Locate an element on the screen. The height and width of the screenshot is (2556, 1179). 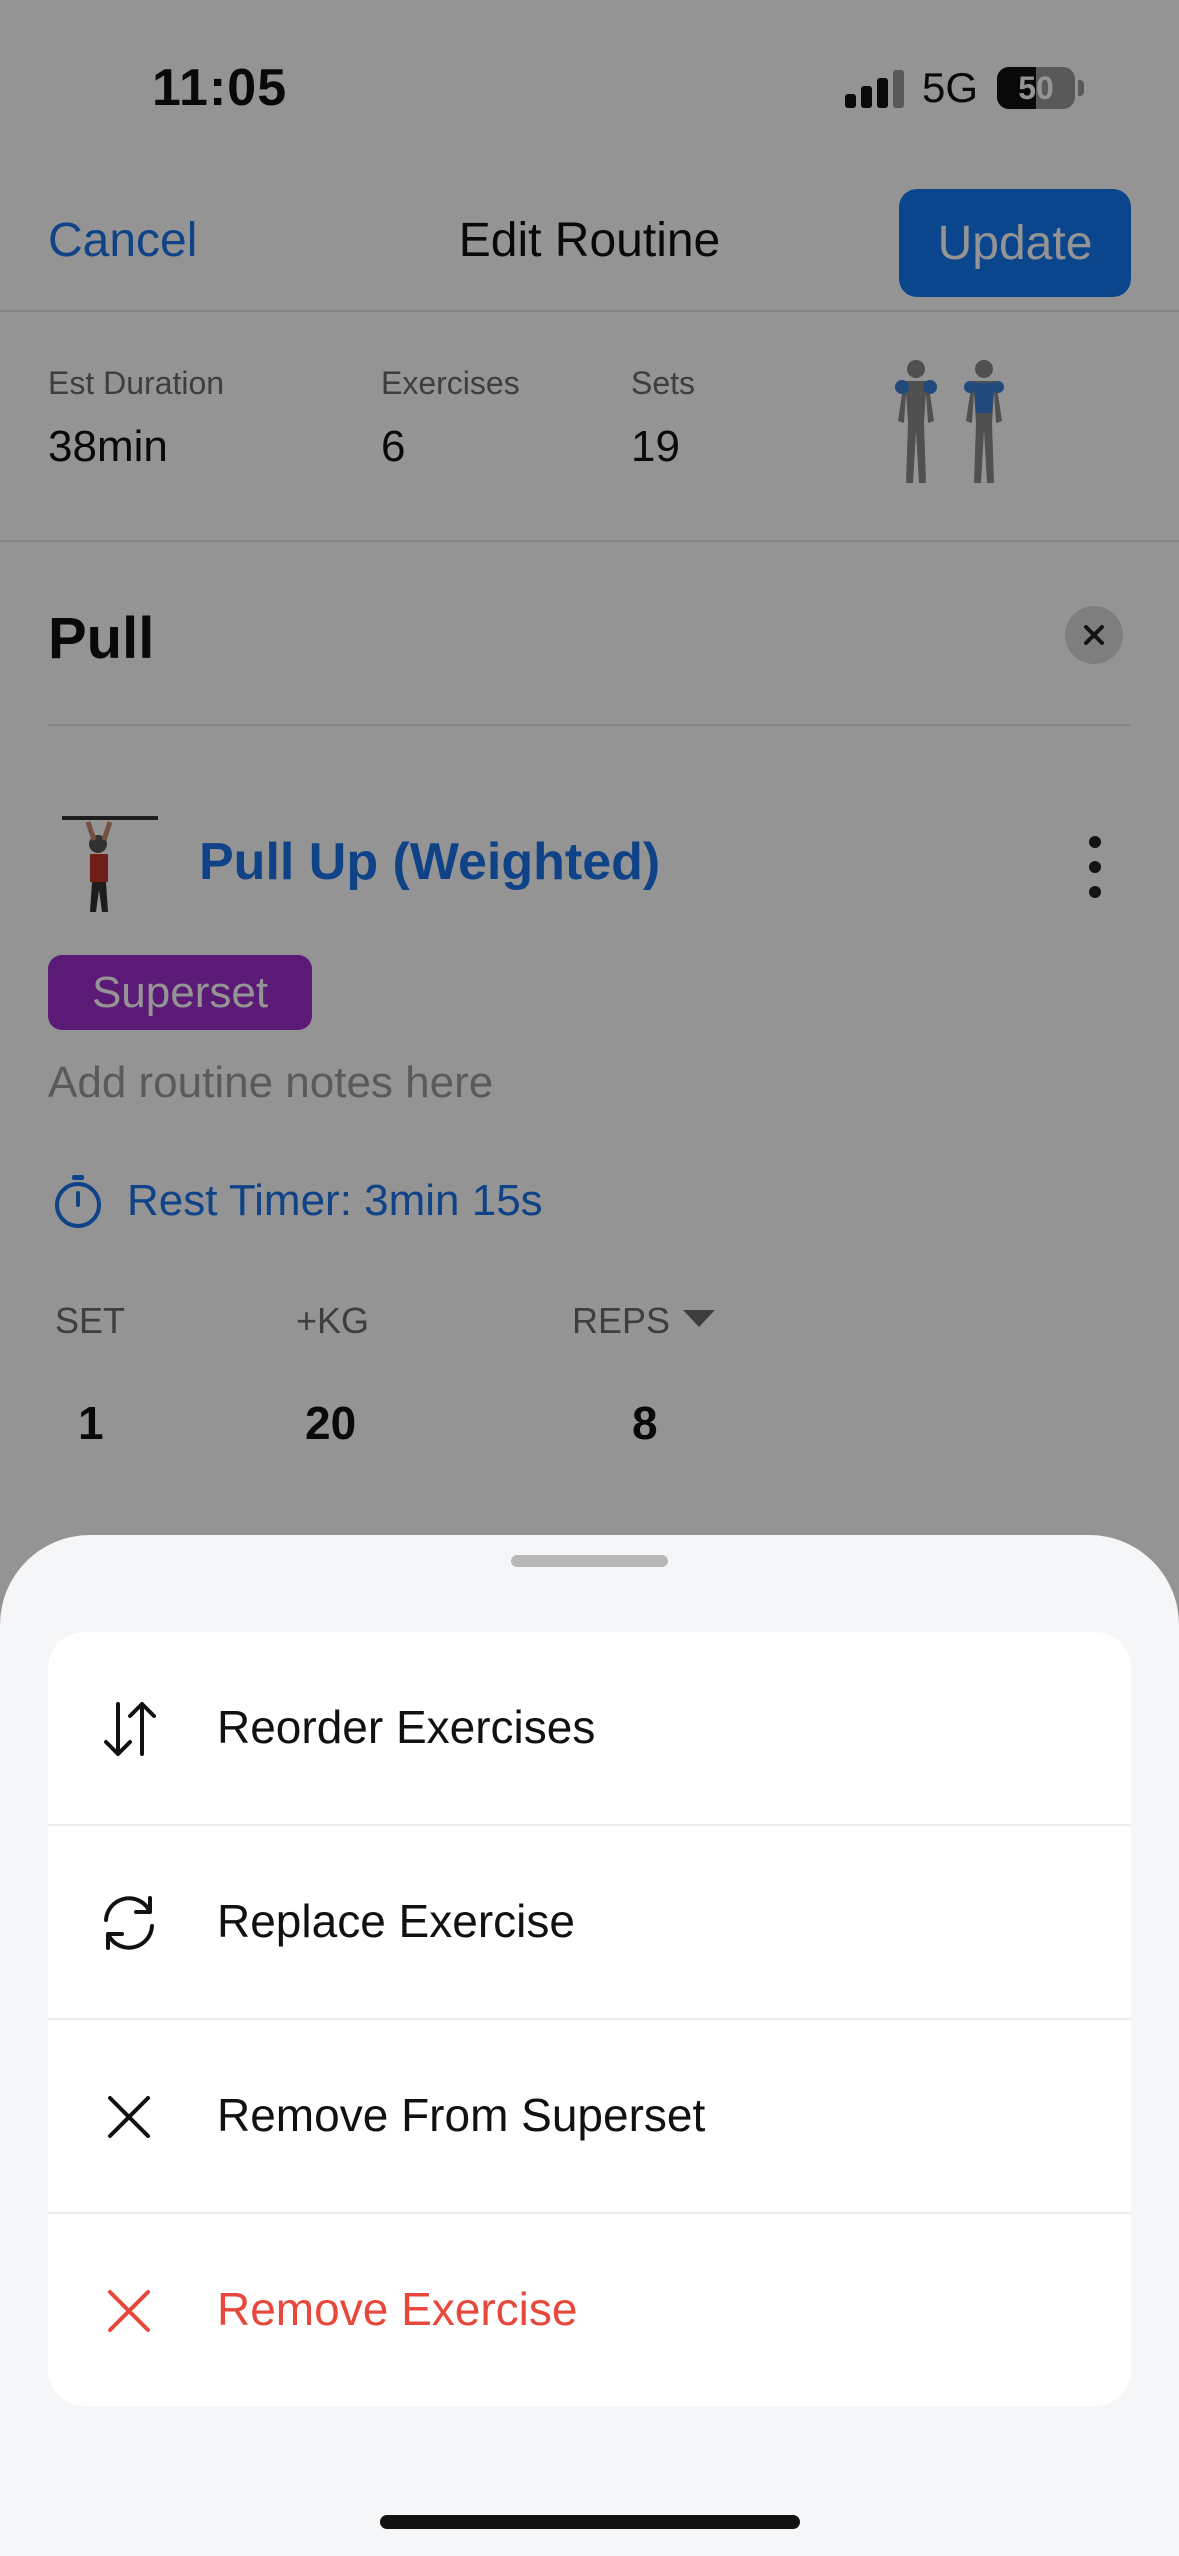
menu-item-remove-exercise: Remove Exercise is located at coordinates (589, 2310).